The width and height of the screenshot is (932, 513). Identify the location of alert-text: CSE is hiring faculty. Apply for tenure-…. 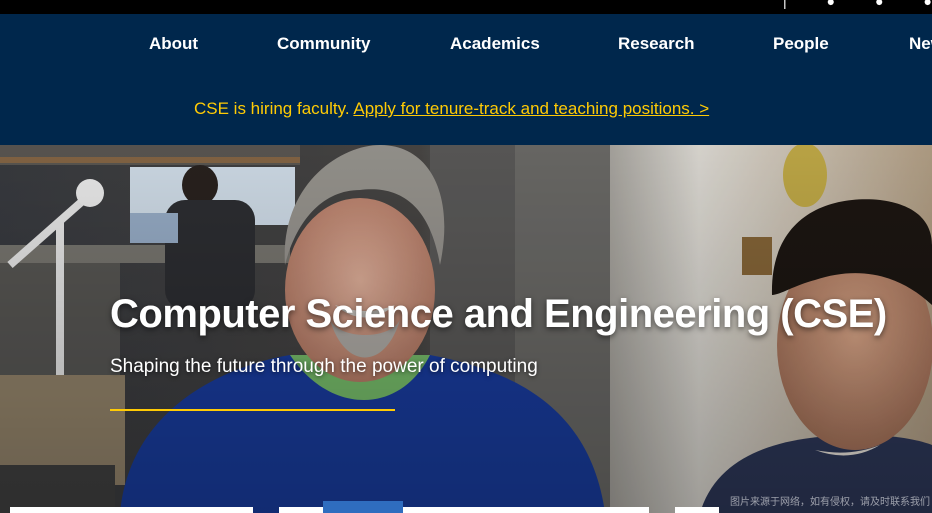
(451, 109).